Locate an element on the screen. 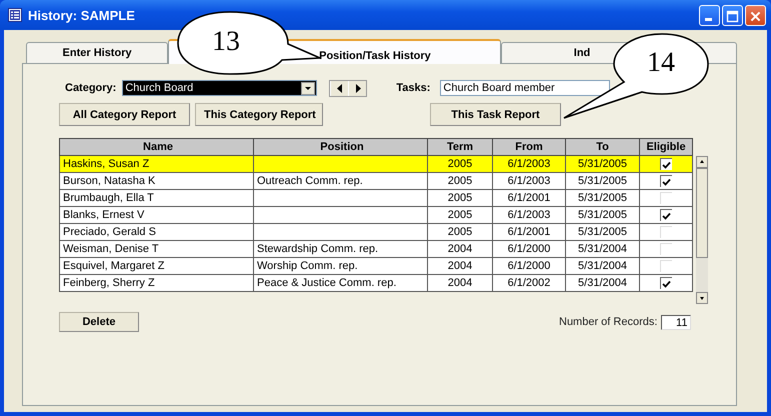 The width and height of the screenshot is (771, 416). table-cell: Stewardship Comm. rep. is located at coordinates (317, 249).